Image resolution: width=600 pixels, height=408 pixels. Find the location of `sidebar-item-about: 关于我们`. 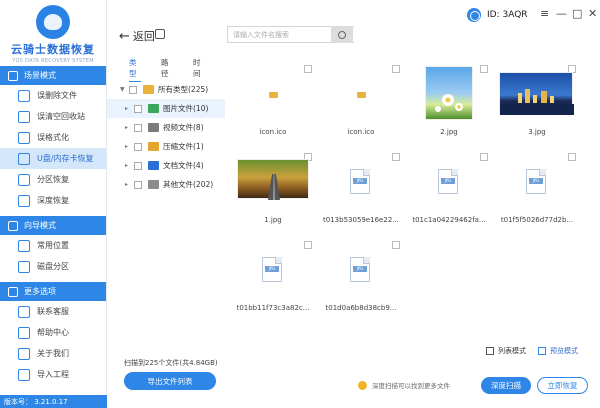

sidebar-item-about: 关于我们 is located at coordinates (53, 353).